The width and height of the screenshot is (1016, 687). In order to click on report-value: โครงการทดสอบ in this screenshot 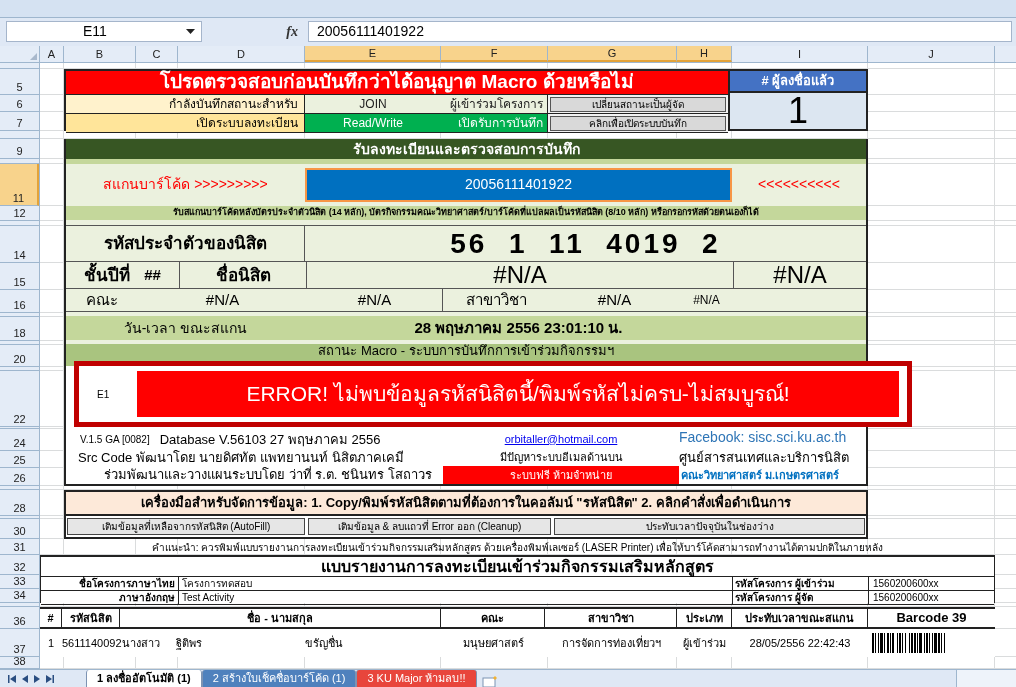, I will do `click(456, 583)`.